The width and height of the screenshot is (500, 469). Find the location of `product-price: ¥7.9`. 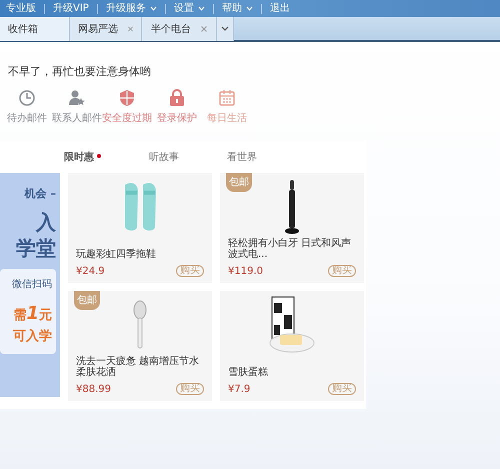

product-price: ¥7.9 is located at coordinates (239, 389).